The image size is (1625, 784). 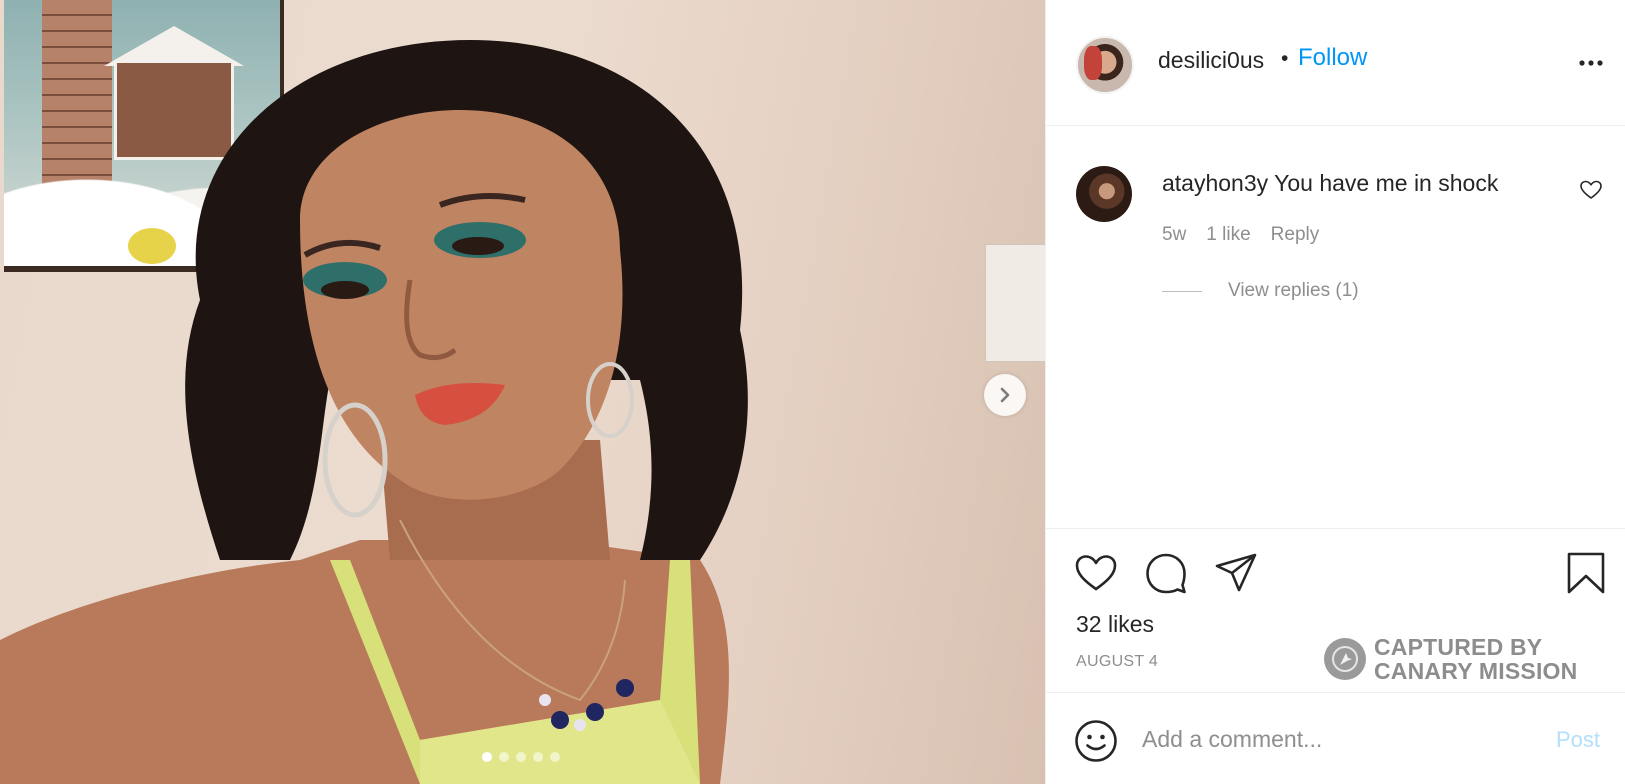 What do you see at coordinates (1332, 58) in the screenshot?
I see `follow-button: Follow` at bounding box center [1332, 58].